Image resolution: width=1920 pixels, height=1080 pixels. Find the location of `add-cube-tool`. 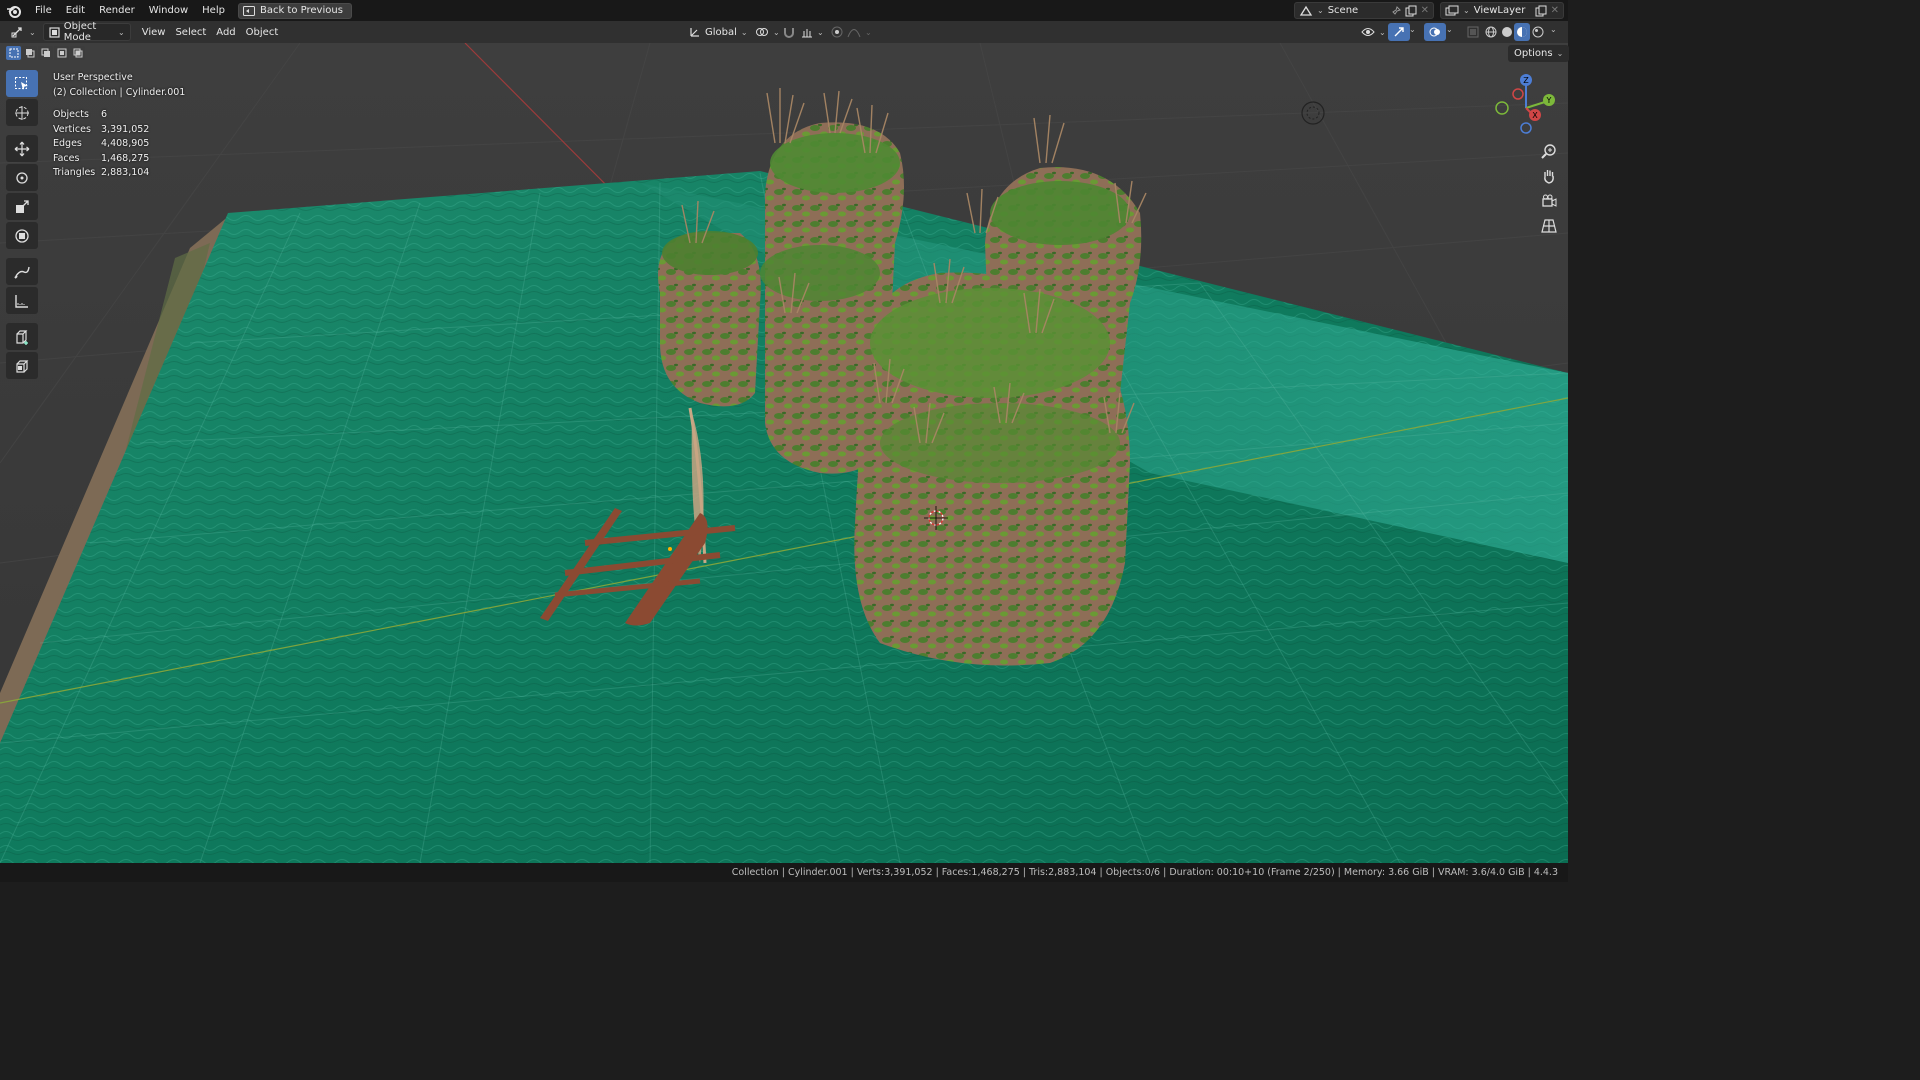

add-cube-tool is located at coordinates (22, 336).